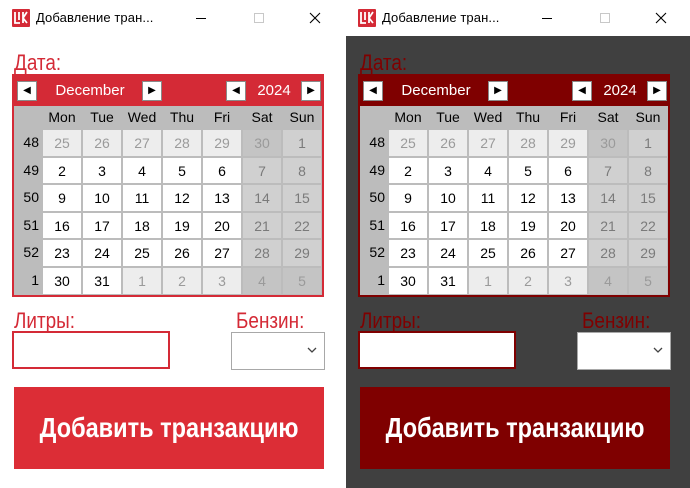 This screenshot has width=690, height=488. Describe the element at coordinates (408, 198) in the screenshot. I see `calendar-day: 9` at that location.